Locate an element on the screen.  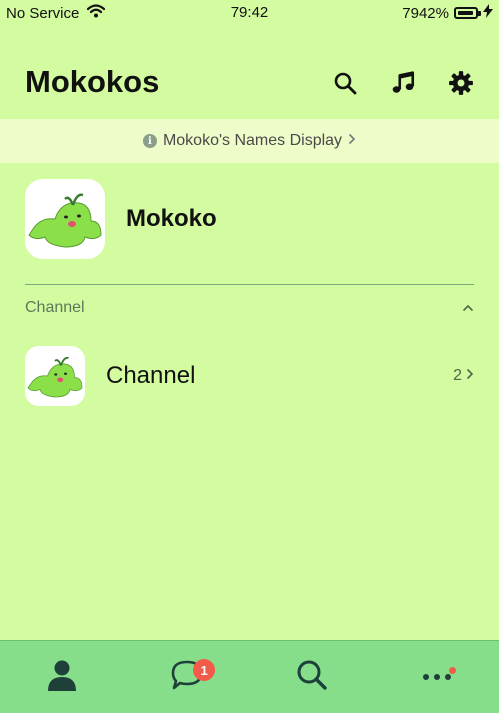
tab-search is located at coordinates (312, 677).